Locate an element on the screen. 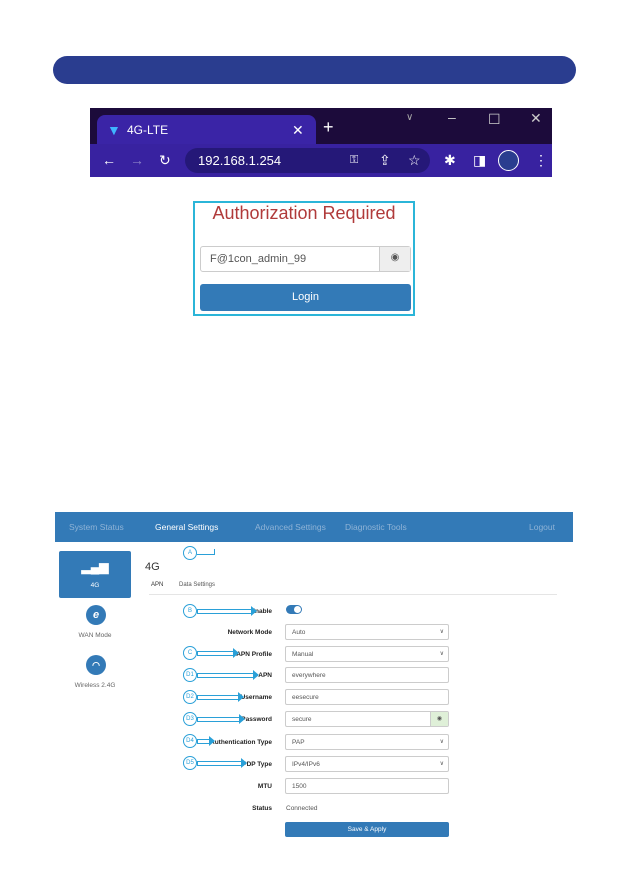  password-input: F@1con_admin_99 ◉ is located at coordinates (305, 259).